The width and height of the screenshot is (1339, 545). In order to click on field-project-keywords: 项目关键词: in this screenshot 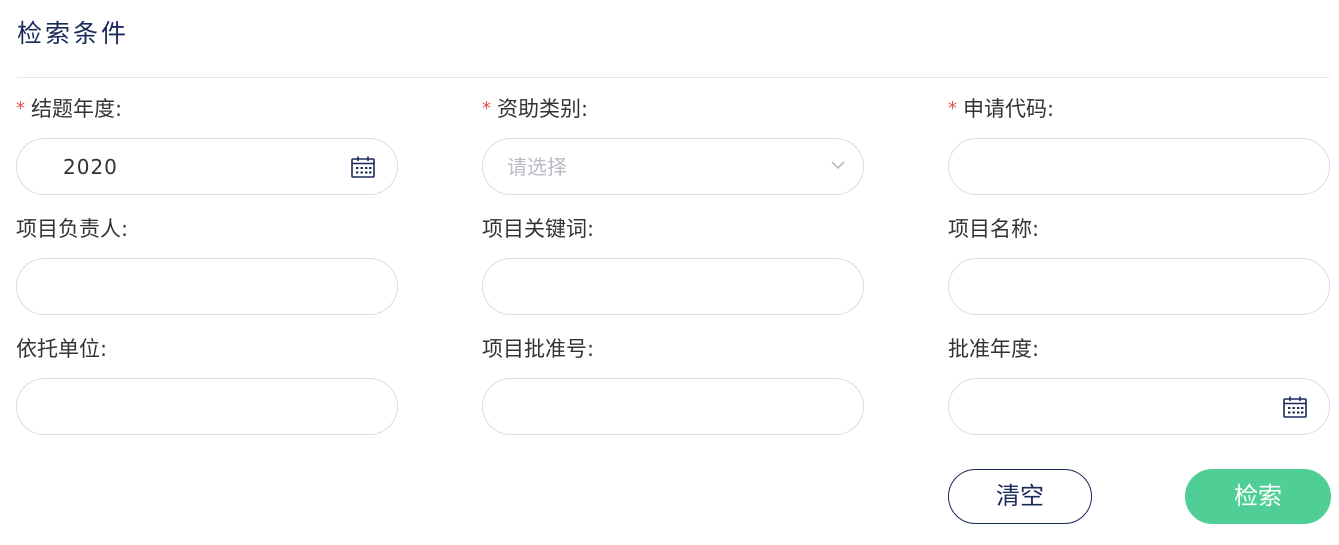, I will do `click(674, 264)`.